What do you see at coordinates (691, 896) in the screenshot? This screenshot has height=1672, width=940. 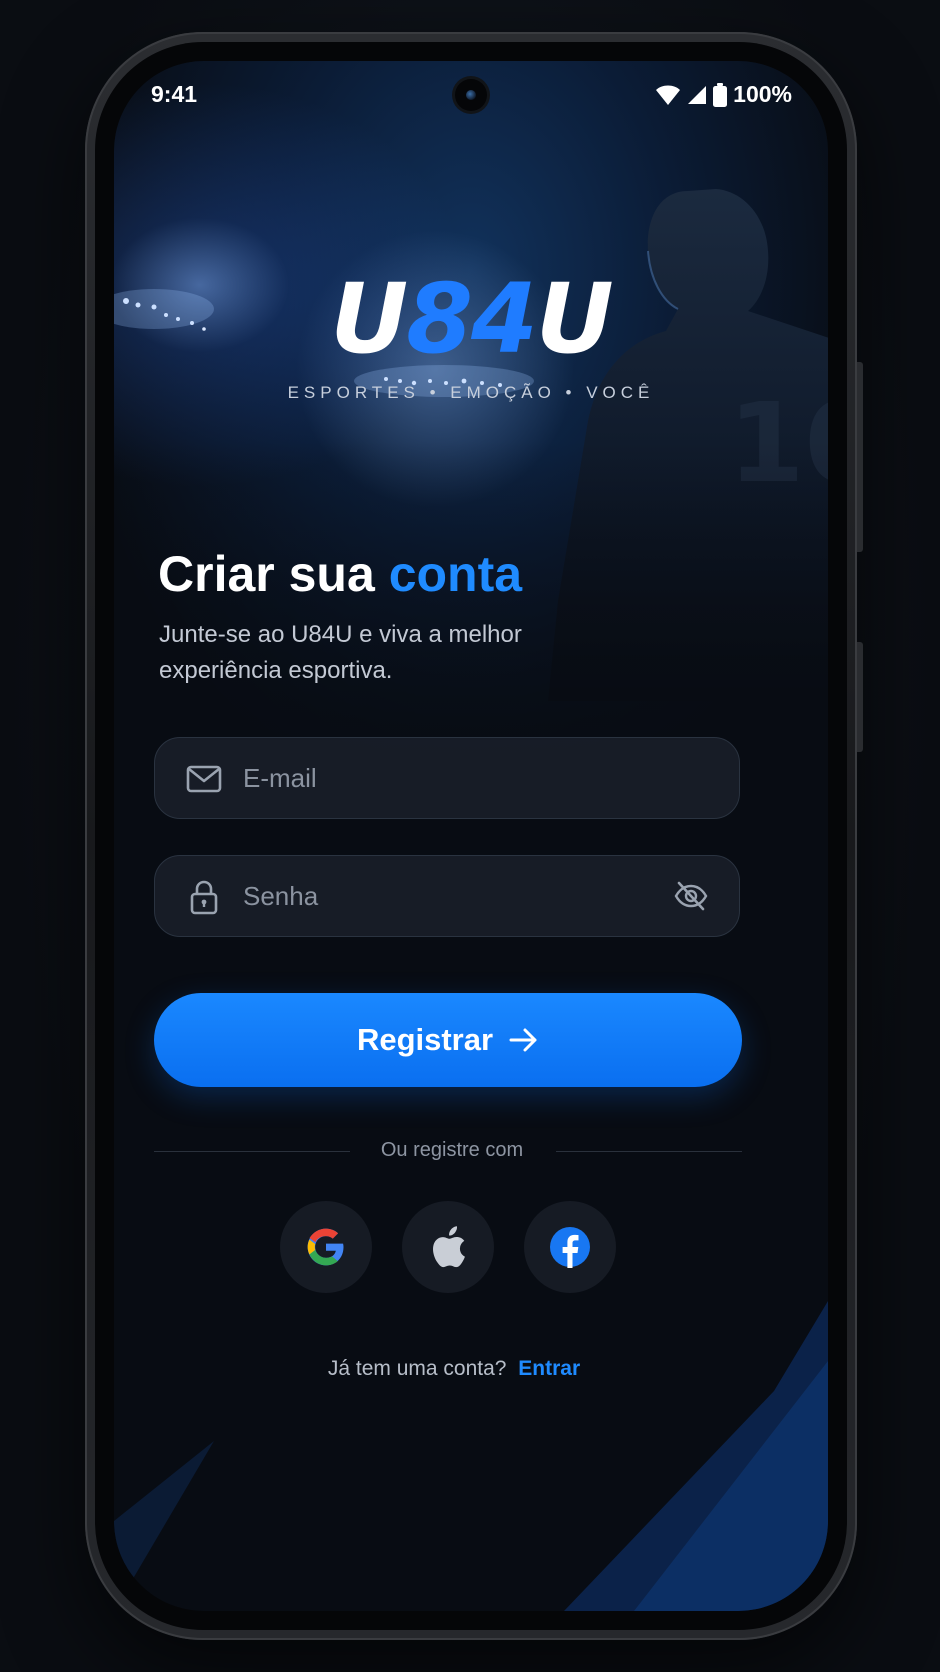 I see `eye-off-icon` at bounding box center [691, 896].